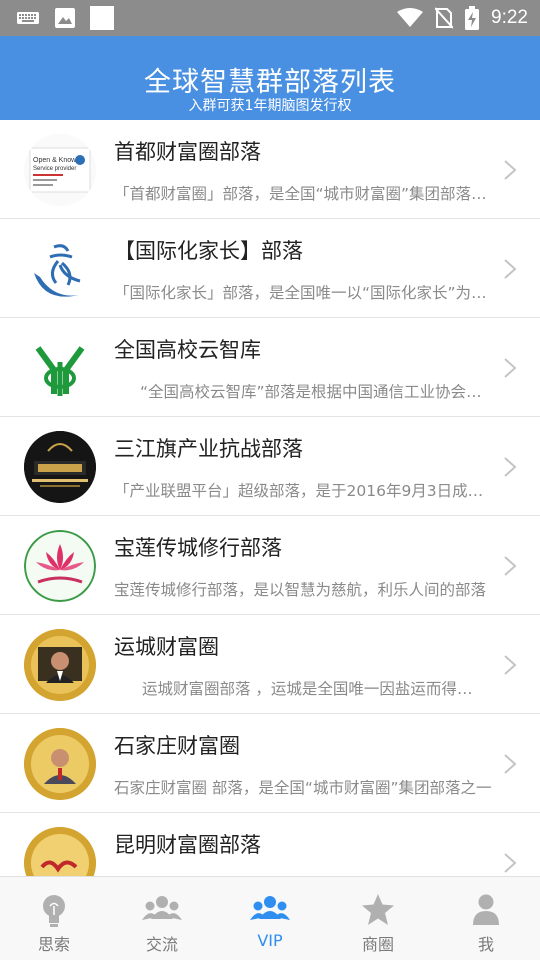 The image size is (540, 960). I want to click on coin-calligraphy-icon, so click(60, 851).